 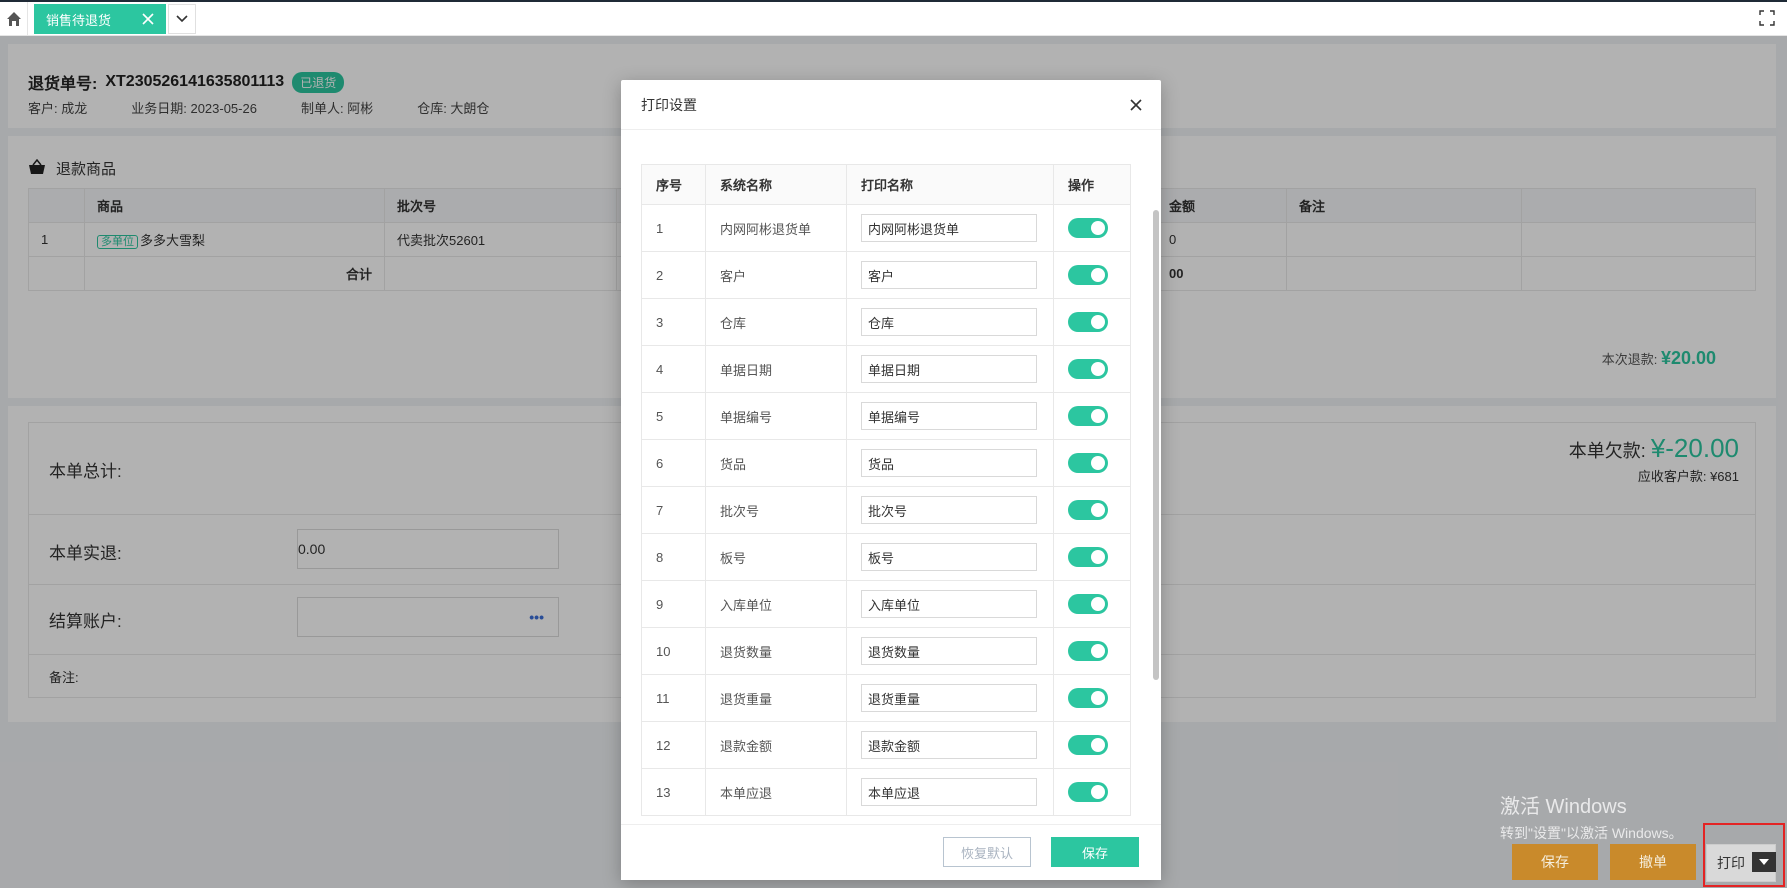 What do you see at coordinates (673, 369) in the screenshot?
I see `row-number: 4` at bounding box center [673, 369].